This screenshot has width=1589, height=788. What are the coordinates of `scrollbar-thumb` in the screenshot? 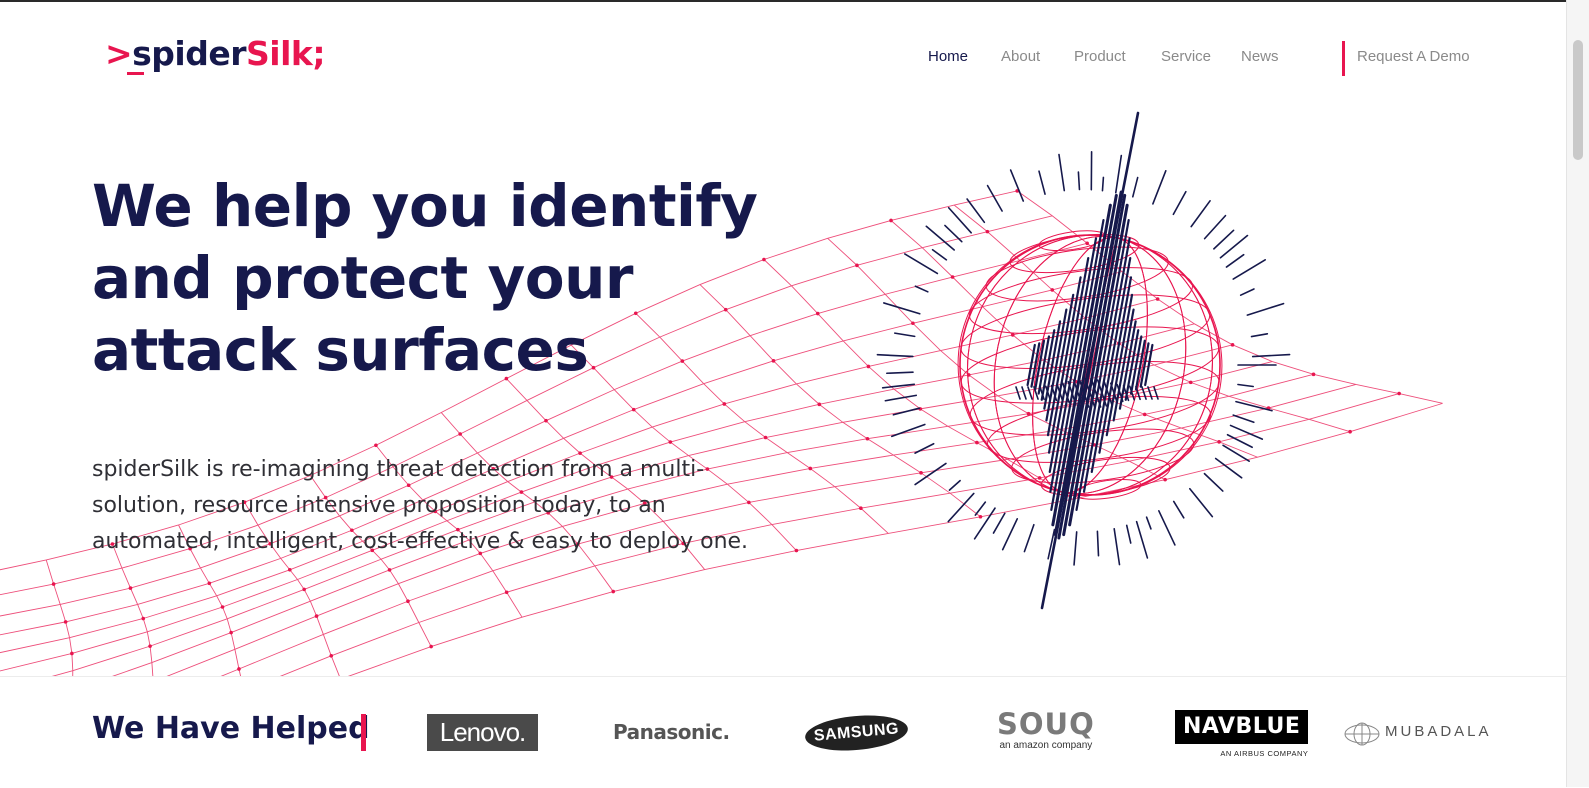 It's located at (1578, 100).